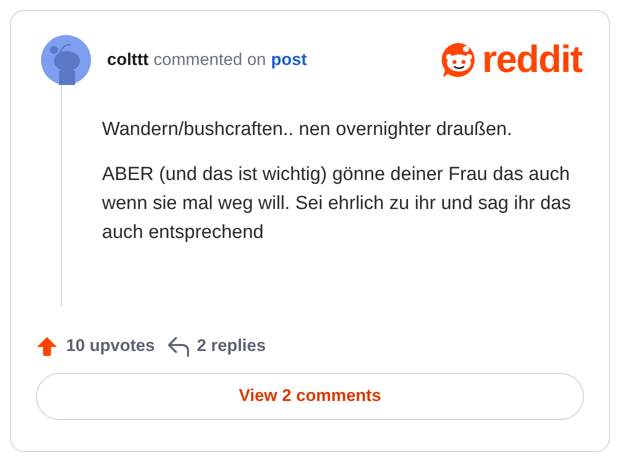 This screenshot has height=464, width=620. What do you see at coordinates (231, 346) in the screenshot?
I see `reply-count: 2 replies` at bounding box center [231, 346].